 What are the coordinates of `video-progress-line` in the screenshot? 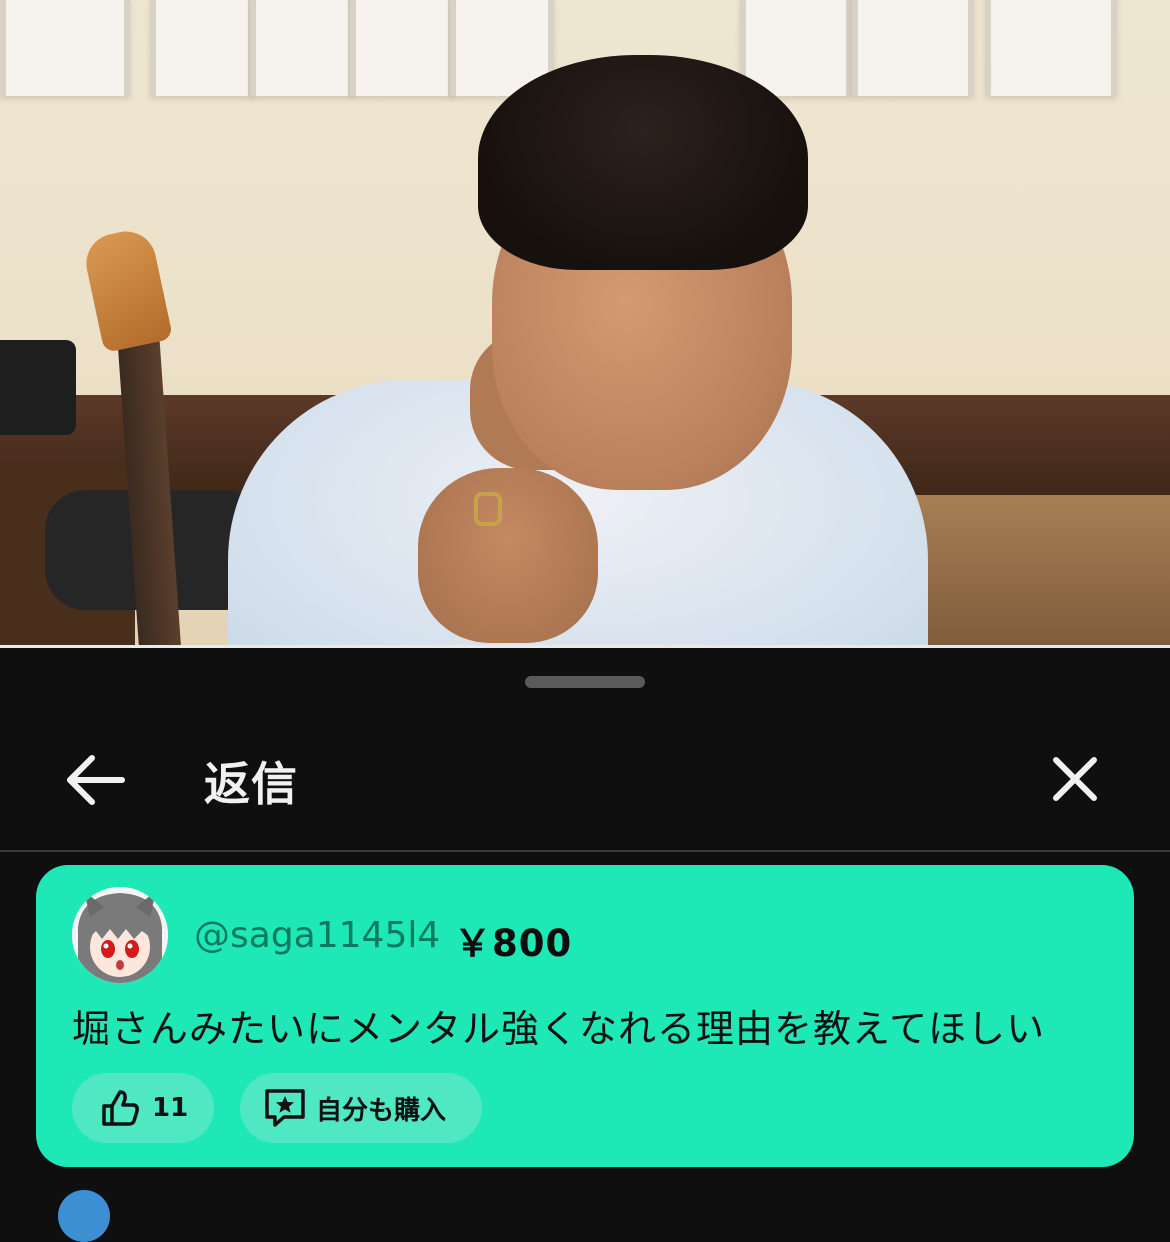 It's located at (585, 646).